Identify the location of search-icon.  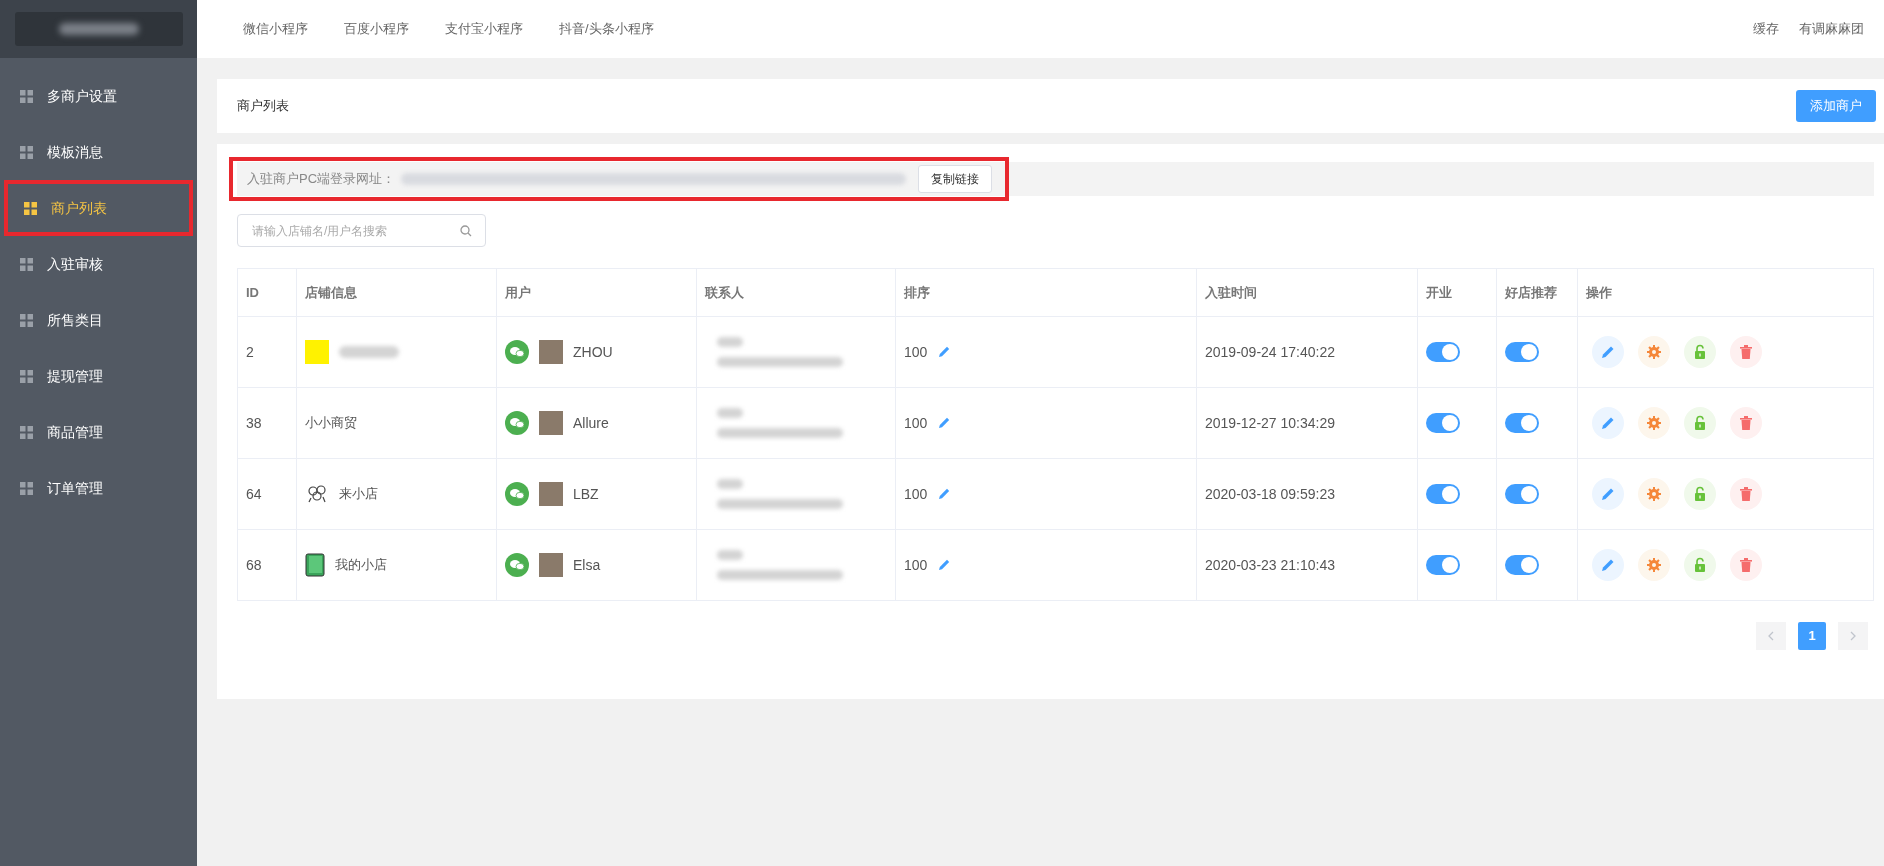
(466, 231).